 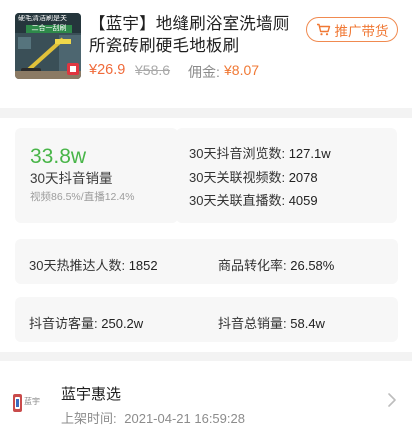 What do you see at coordinates (303, 200) in the screenshot?
I see `stat-lives-value: 4059` at bounding box center [303, 200].